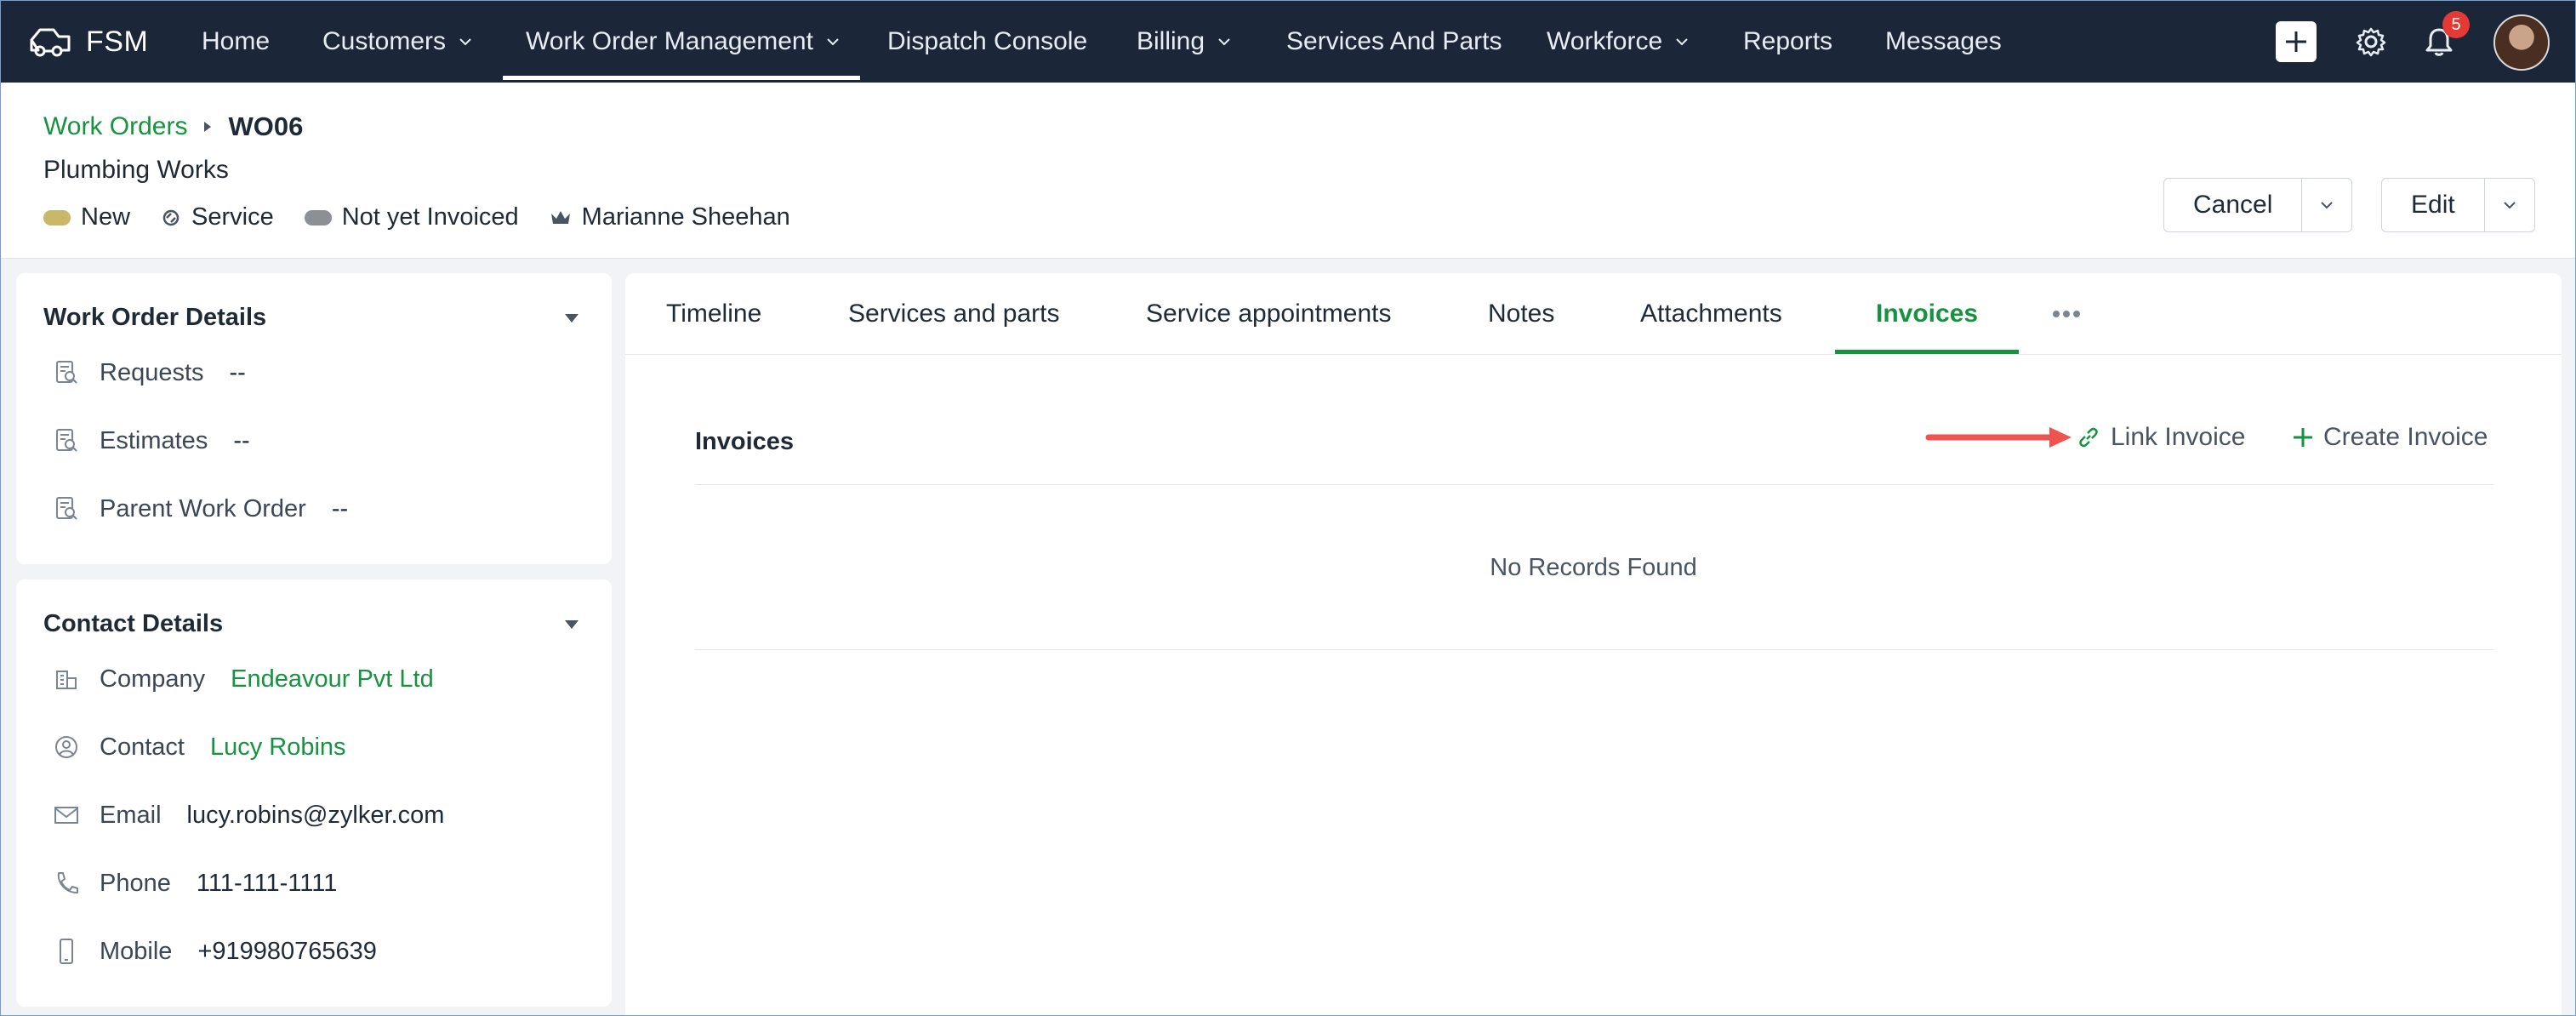 This screenshot has width=2576, height=1016. What do you see at coordinates (66, 815) in the screenshot?
I see `mail-icon` at bounding box center [66, 815].